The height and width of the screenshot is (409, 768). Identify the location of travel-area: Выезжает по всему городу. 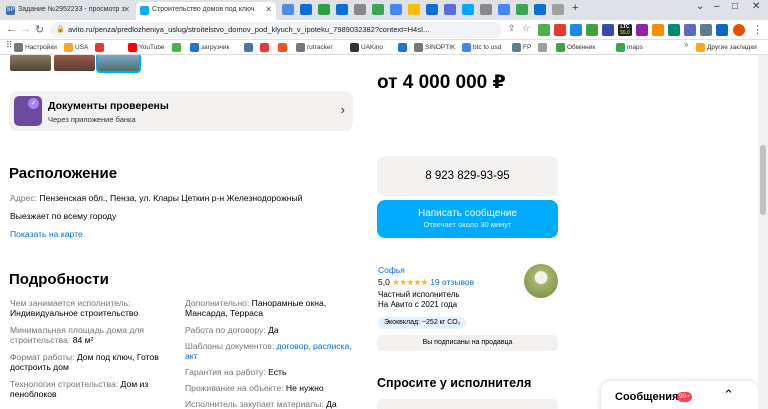
(63, 216).